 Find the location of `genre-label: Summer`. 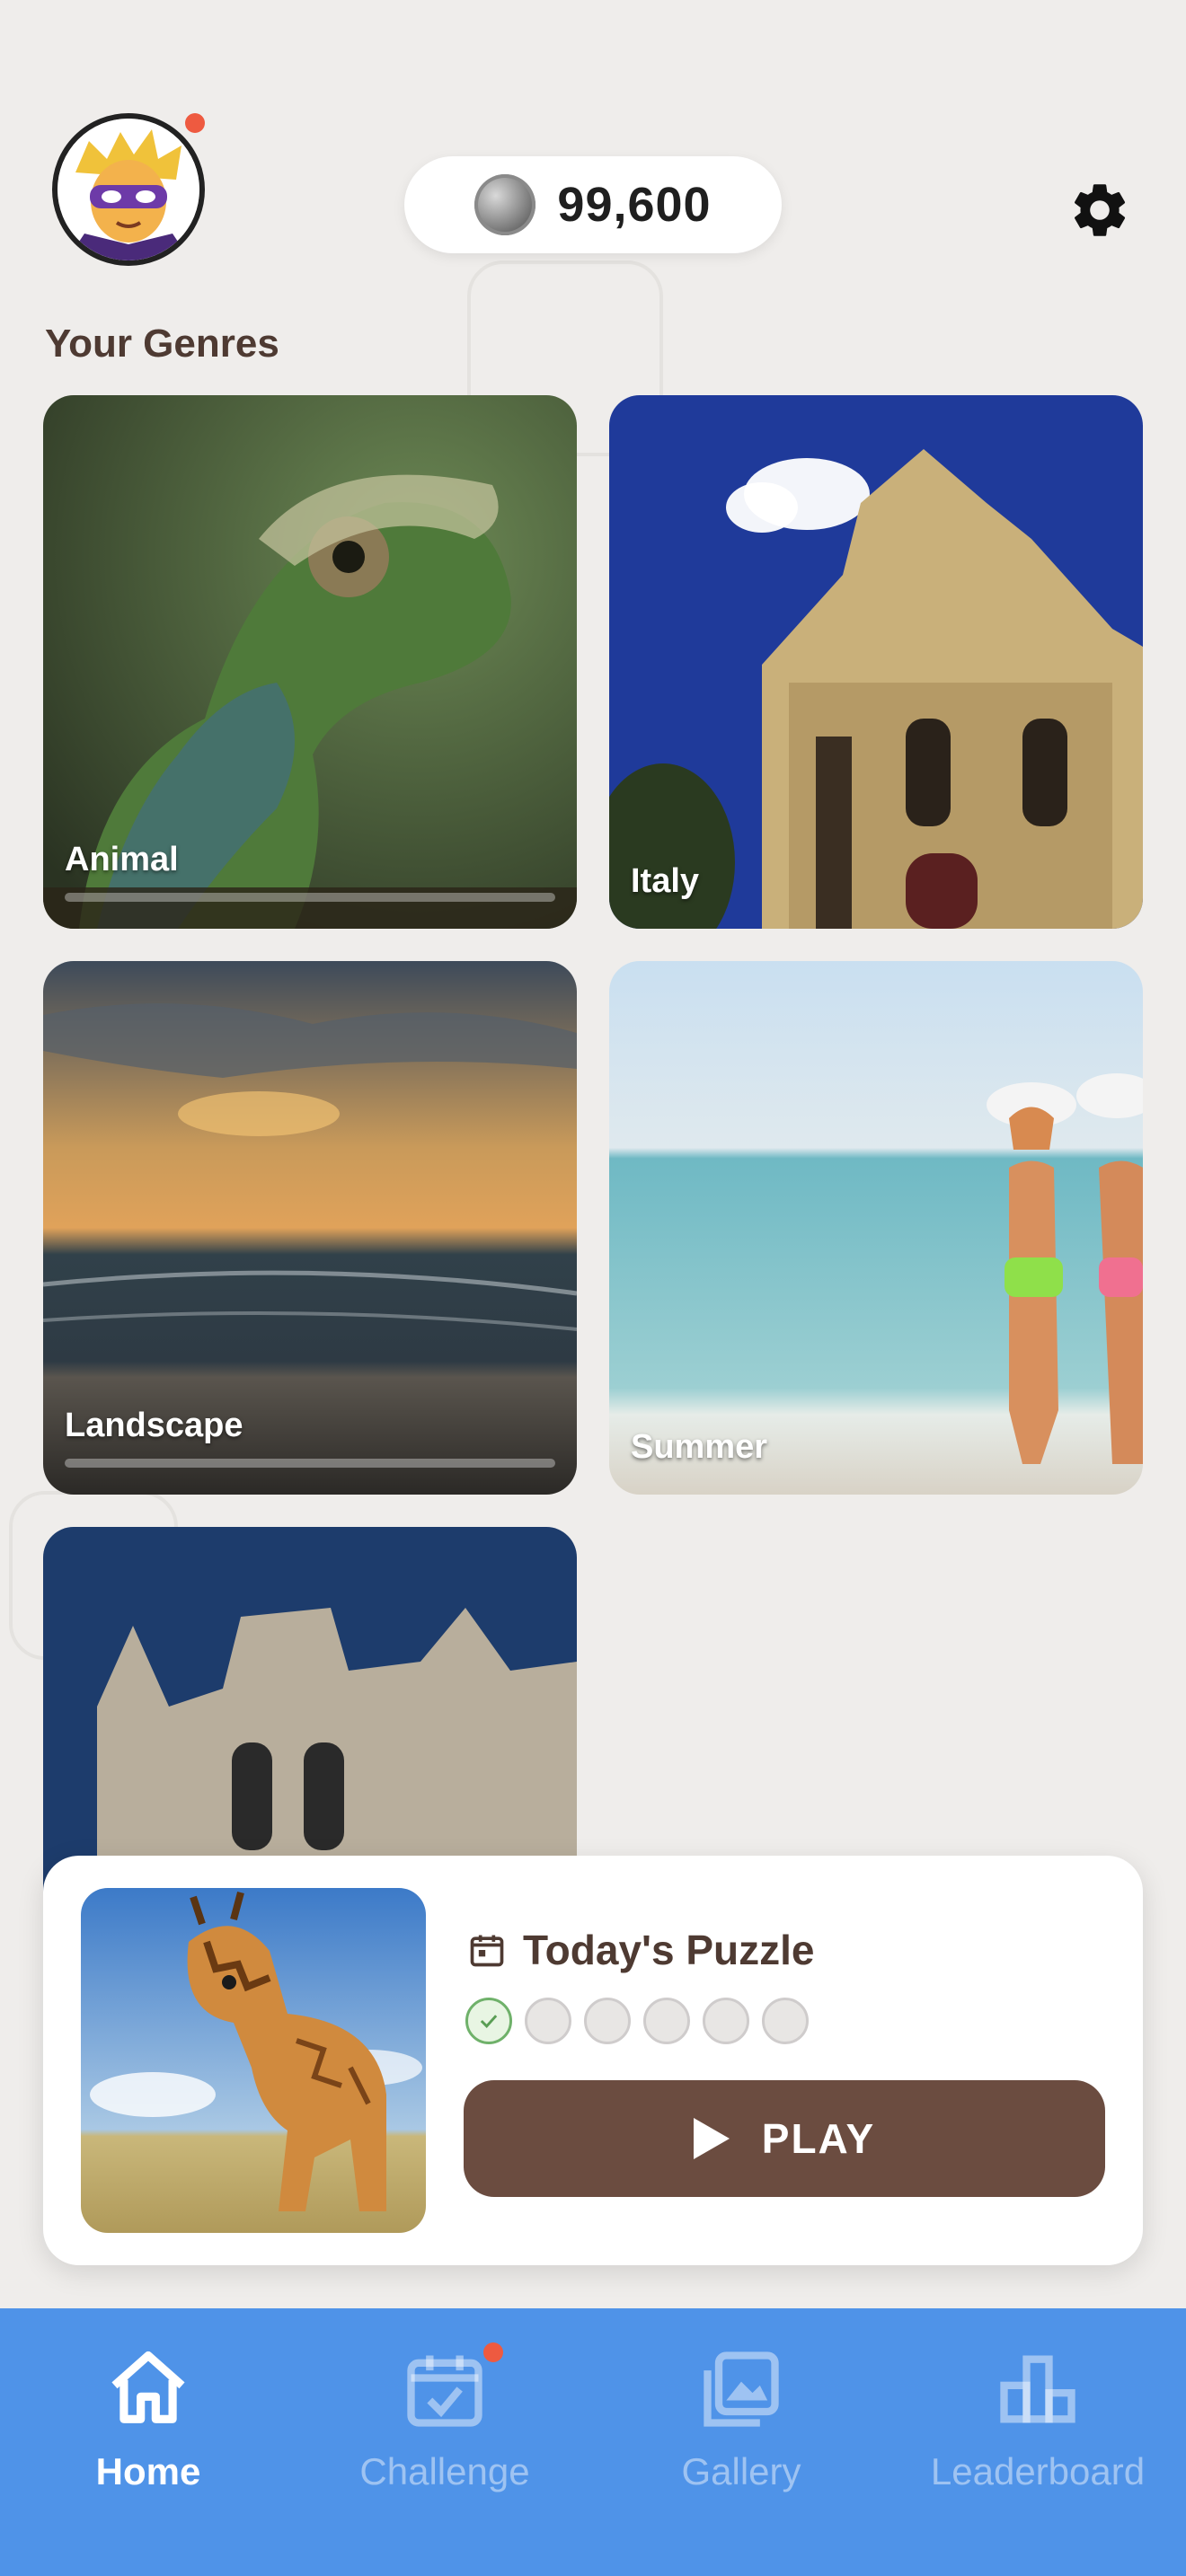

genre-label: Summer is located at coordinates (699, 1447).